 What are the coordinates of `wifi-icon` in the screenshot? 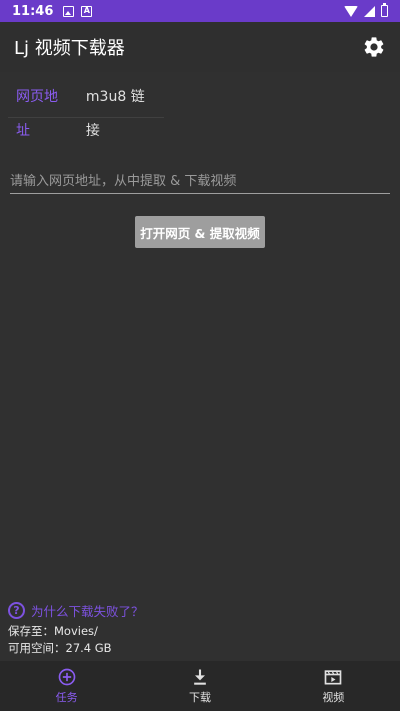 It's located at (351, 11).